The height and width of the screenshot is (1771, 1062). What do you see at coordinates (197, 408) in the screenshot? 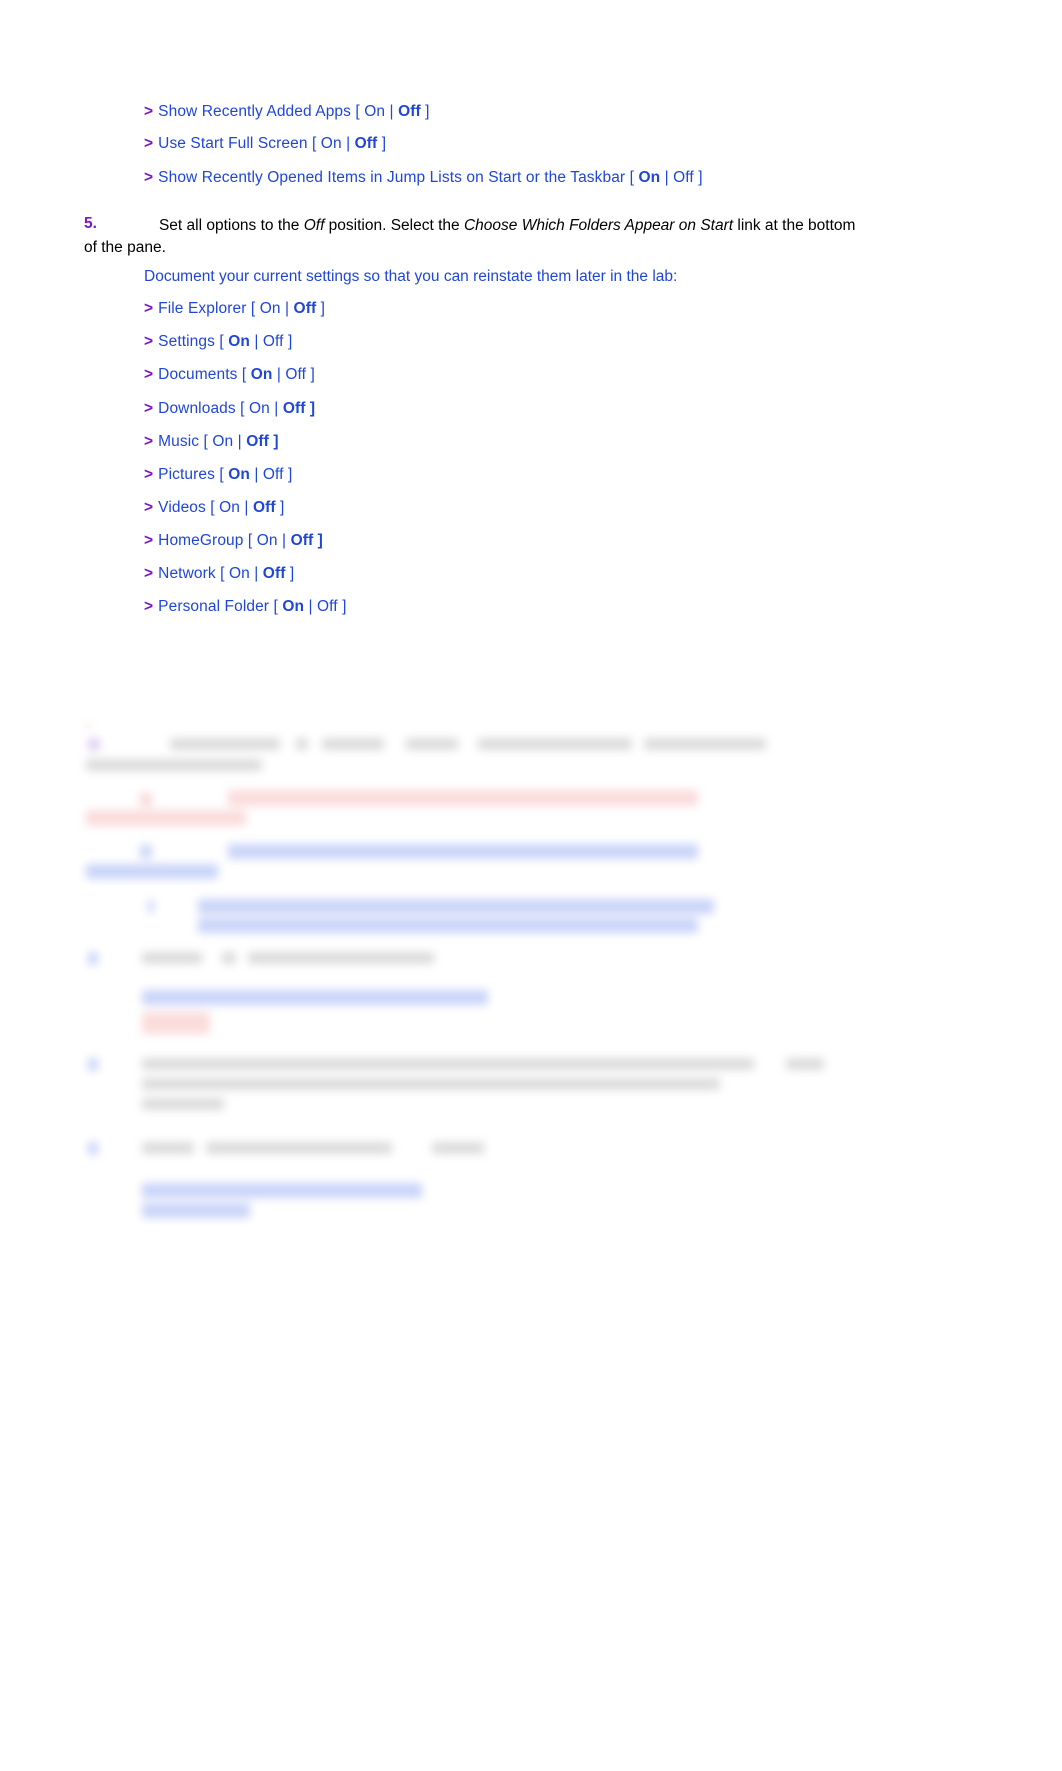
I see `list-item-label: Downloads` at bounding box center [197, 408].